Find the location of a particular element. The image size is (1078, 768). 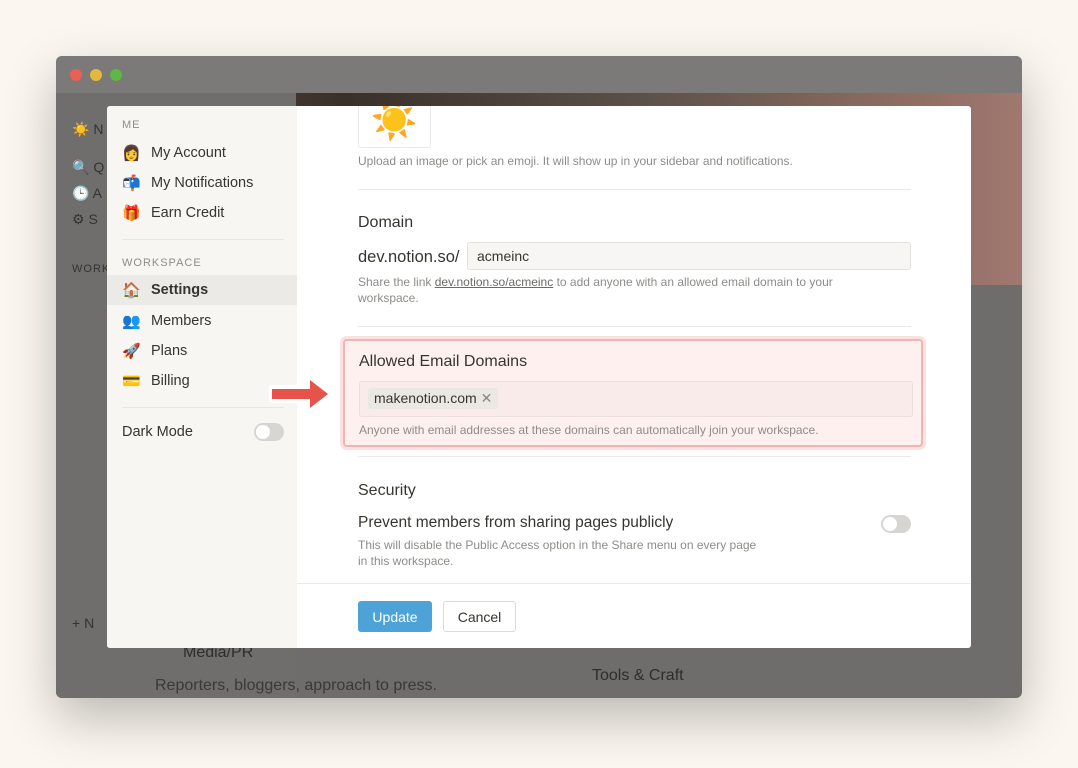

sidebar-item-label: Billing is located at coordinates (170, 381).